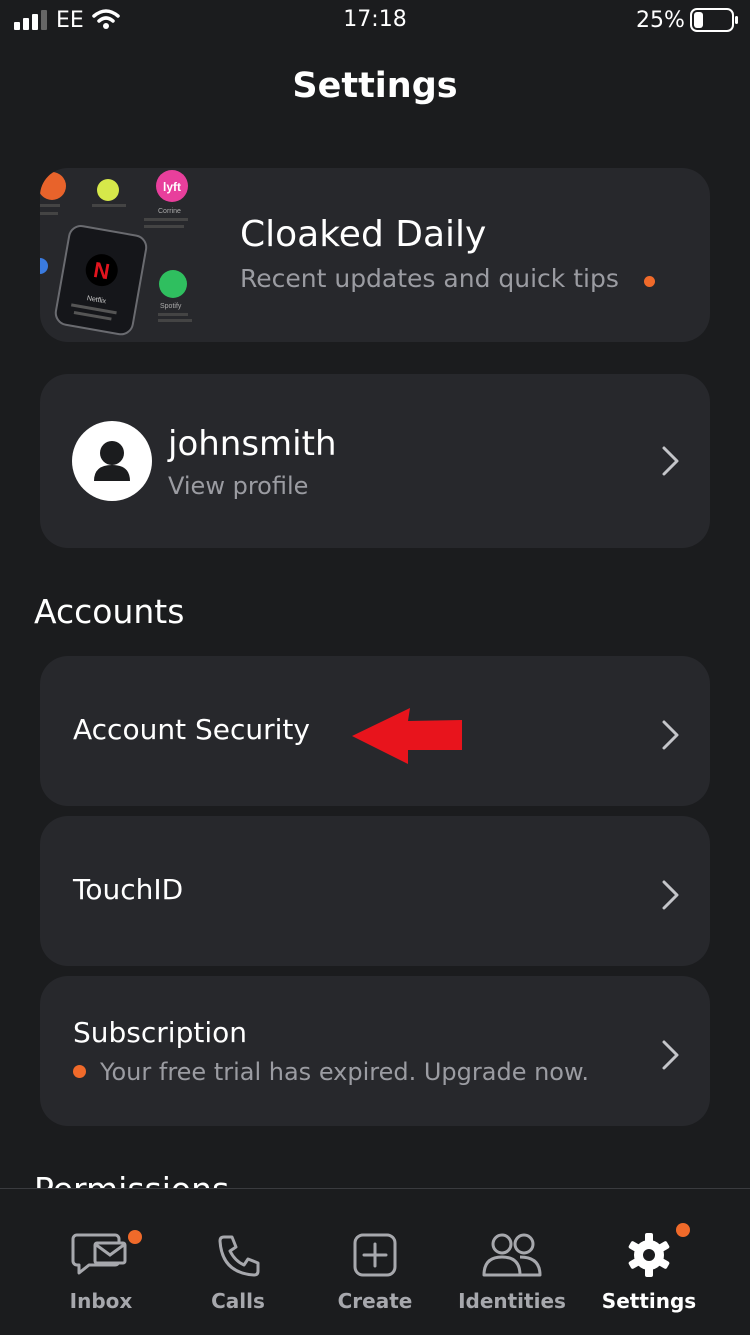 This screenshot has height=1335, width=750. I want to click on tab-settings: Settings, so click(649, 1262).